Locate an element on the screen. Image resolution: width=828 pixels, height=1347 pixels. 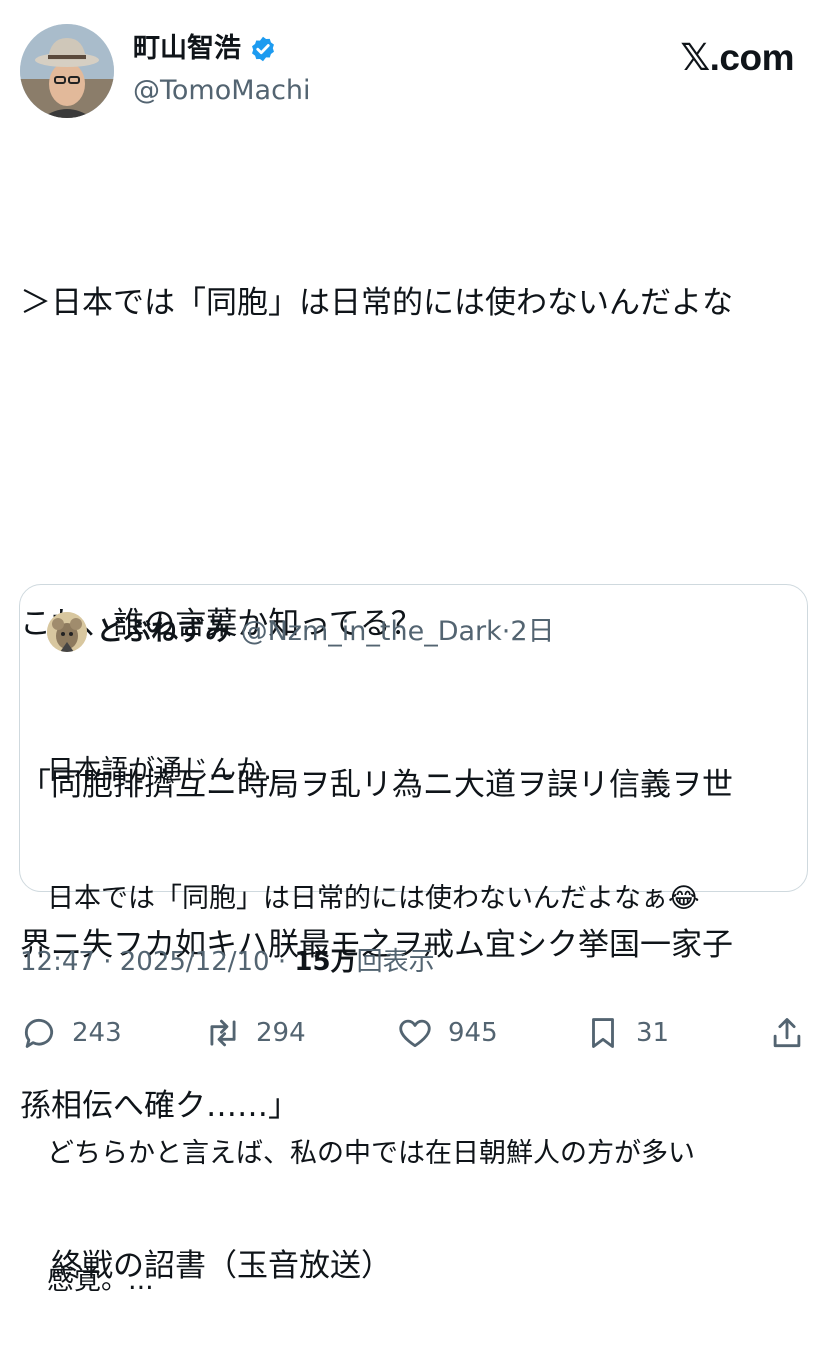
rat-avatar-icon is located at coordinates (67, 632).